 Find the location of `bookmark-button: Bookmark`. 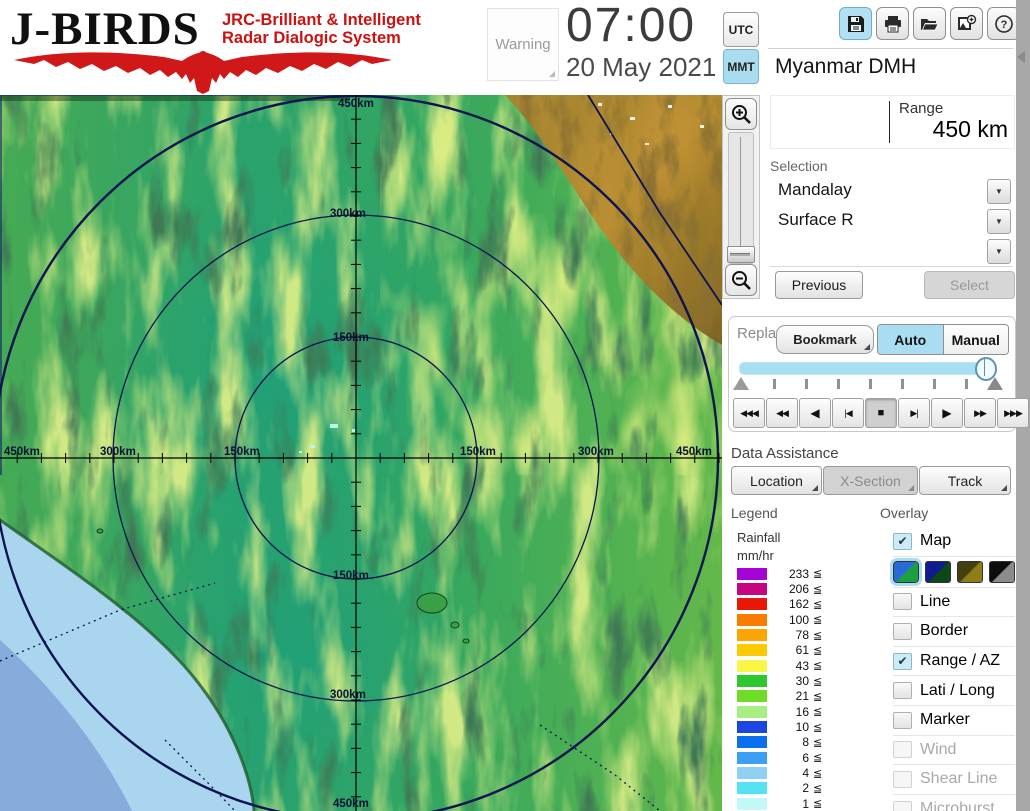

bookmark-button: Bookmark is located at coordinates (825, 339).